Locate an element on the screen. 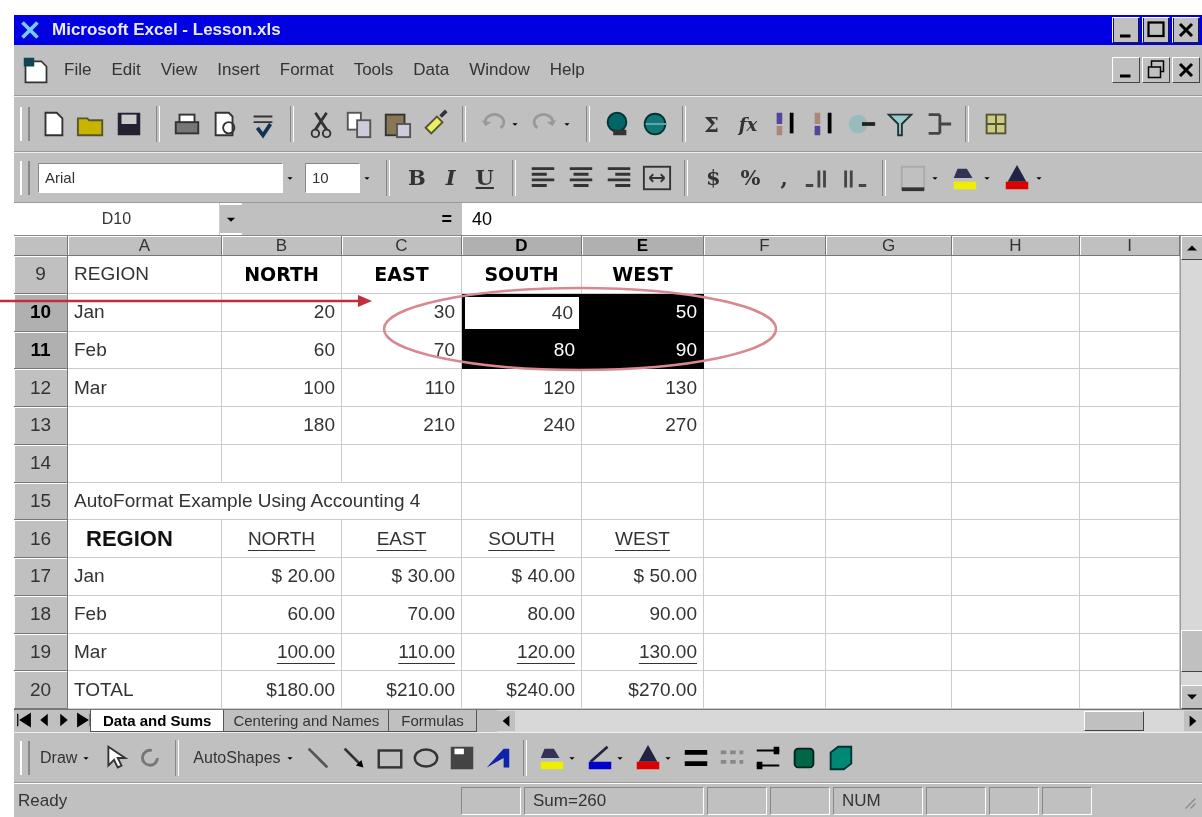  menu-item: Edit is located at coordinates (126, 70).